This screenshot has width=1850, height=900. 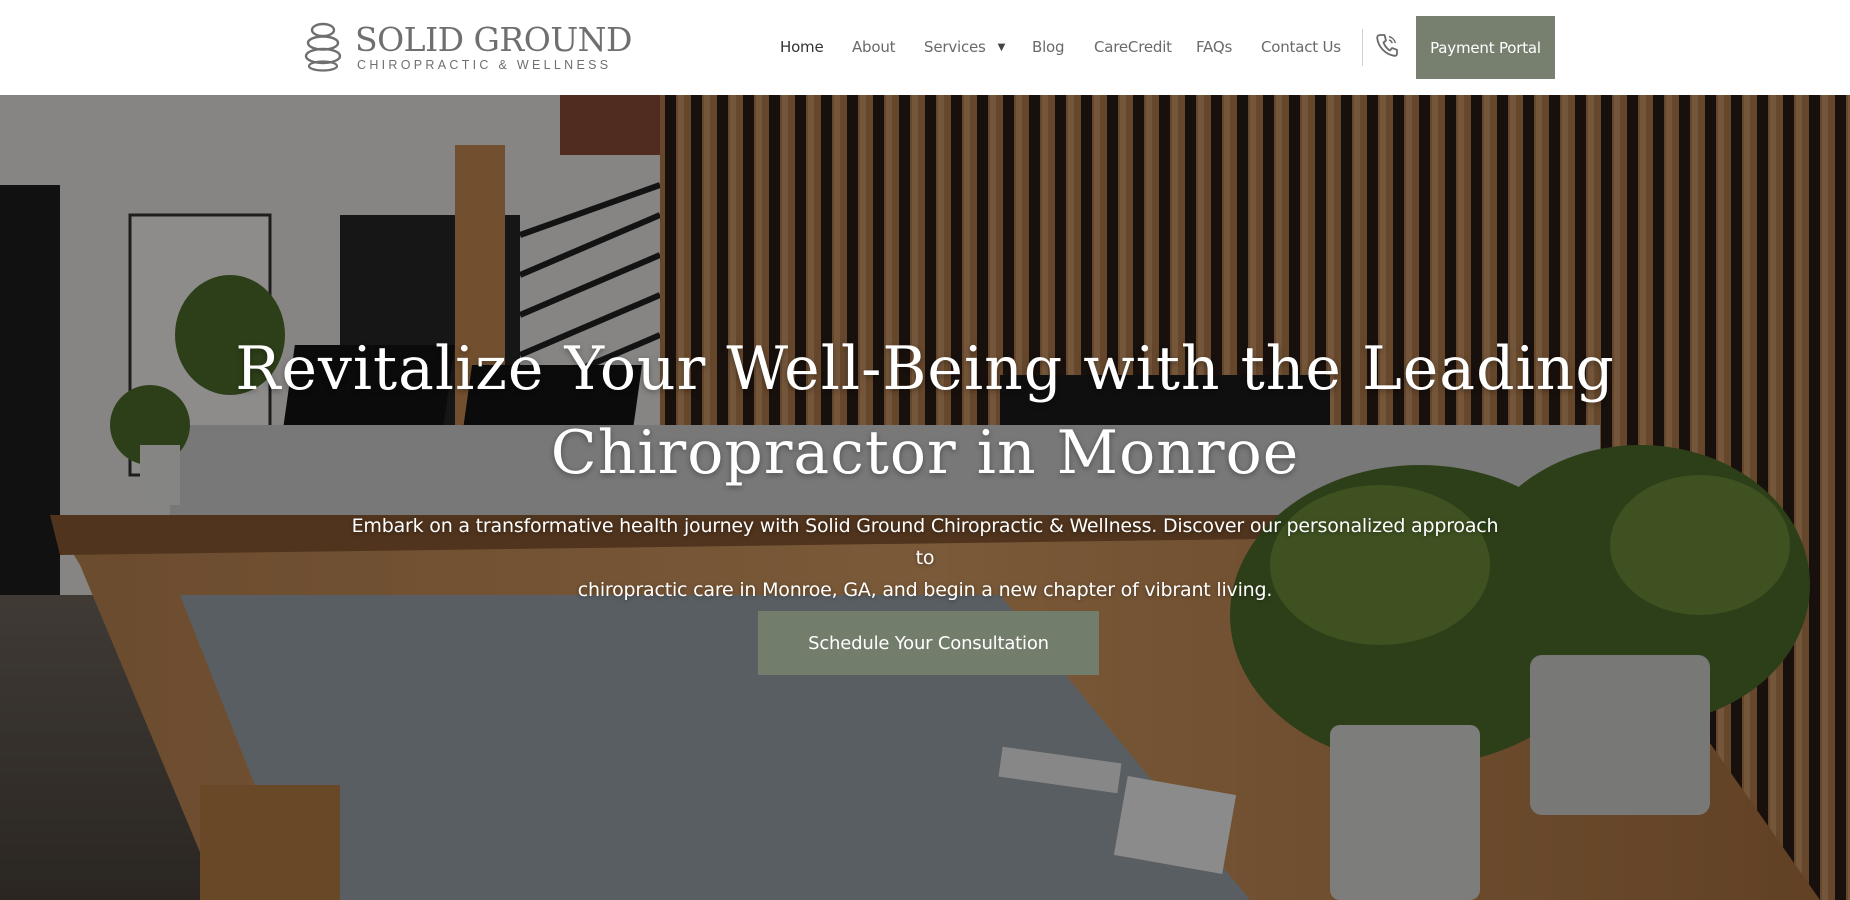 What do you see at coordinates (925, 453) in the screenshot?
I see `hero-title-line-2: Chiropractor in Monroe` at bounding box center [925, 453].